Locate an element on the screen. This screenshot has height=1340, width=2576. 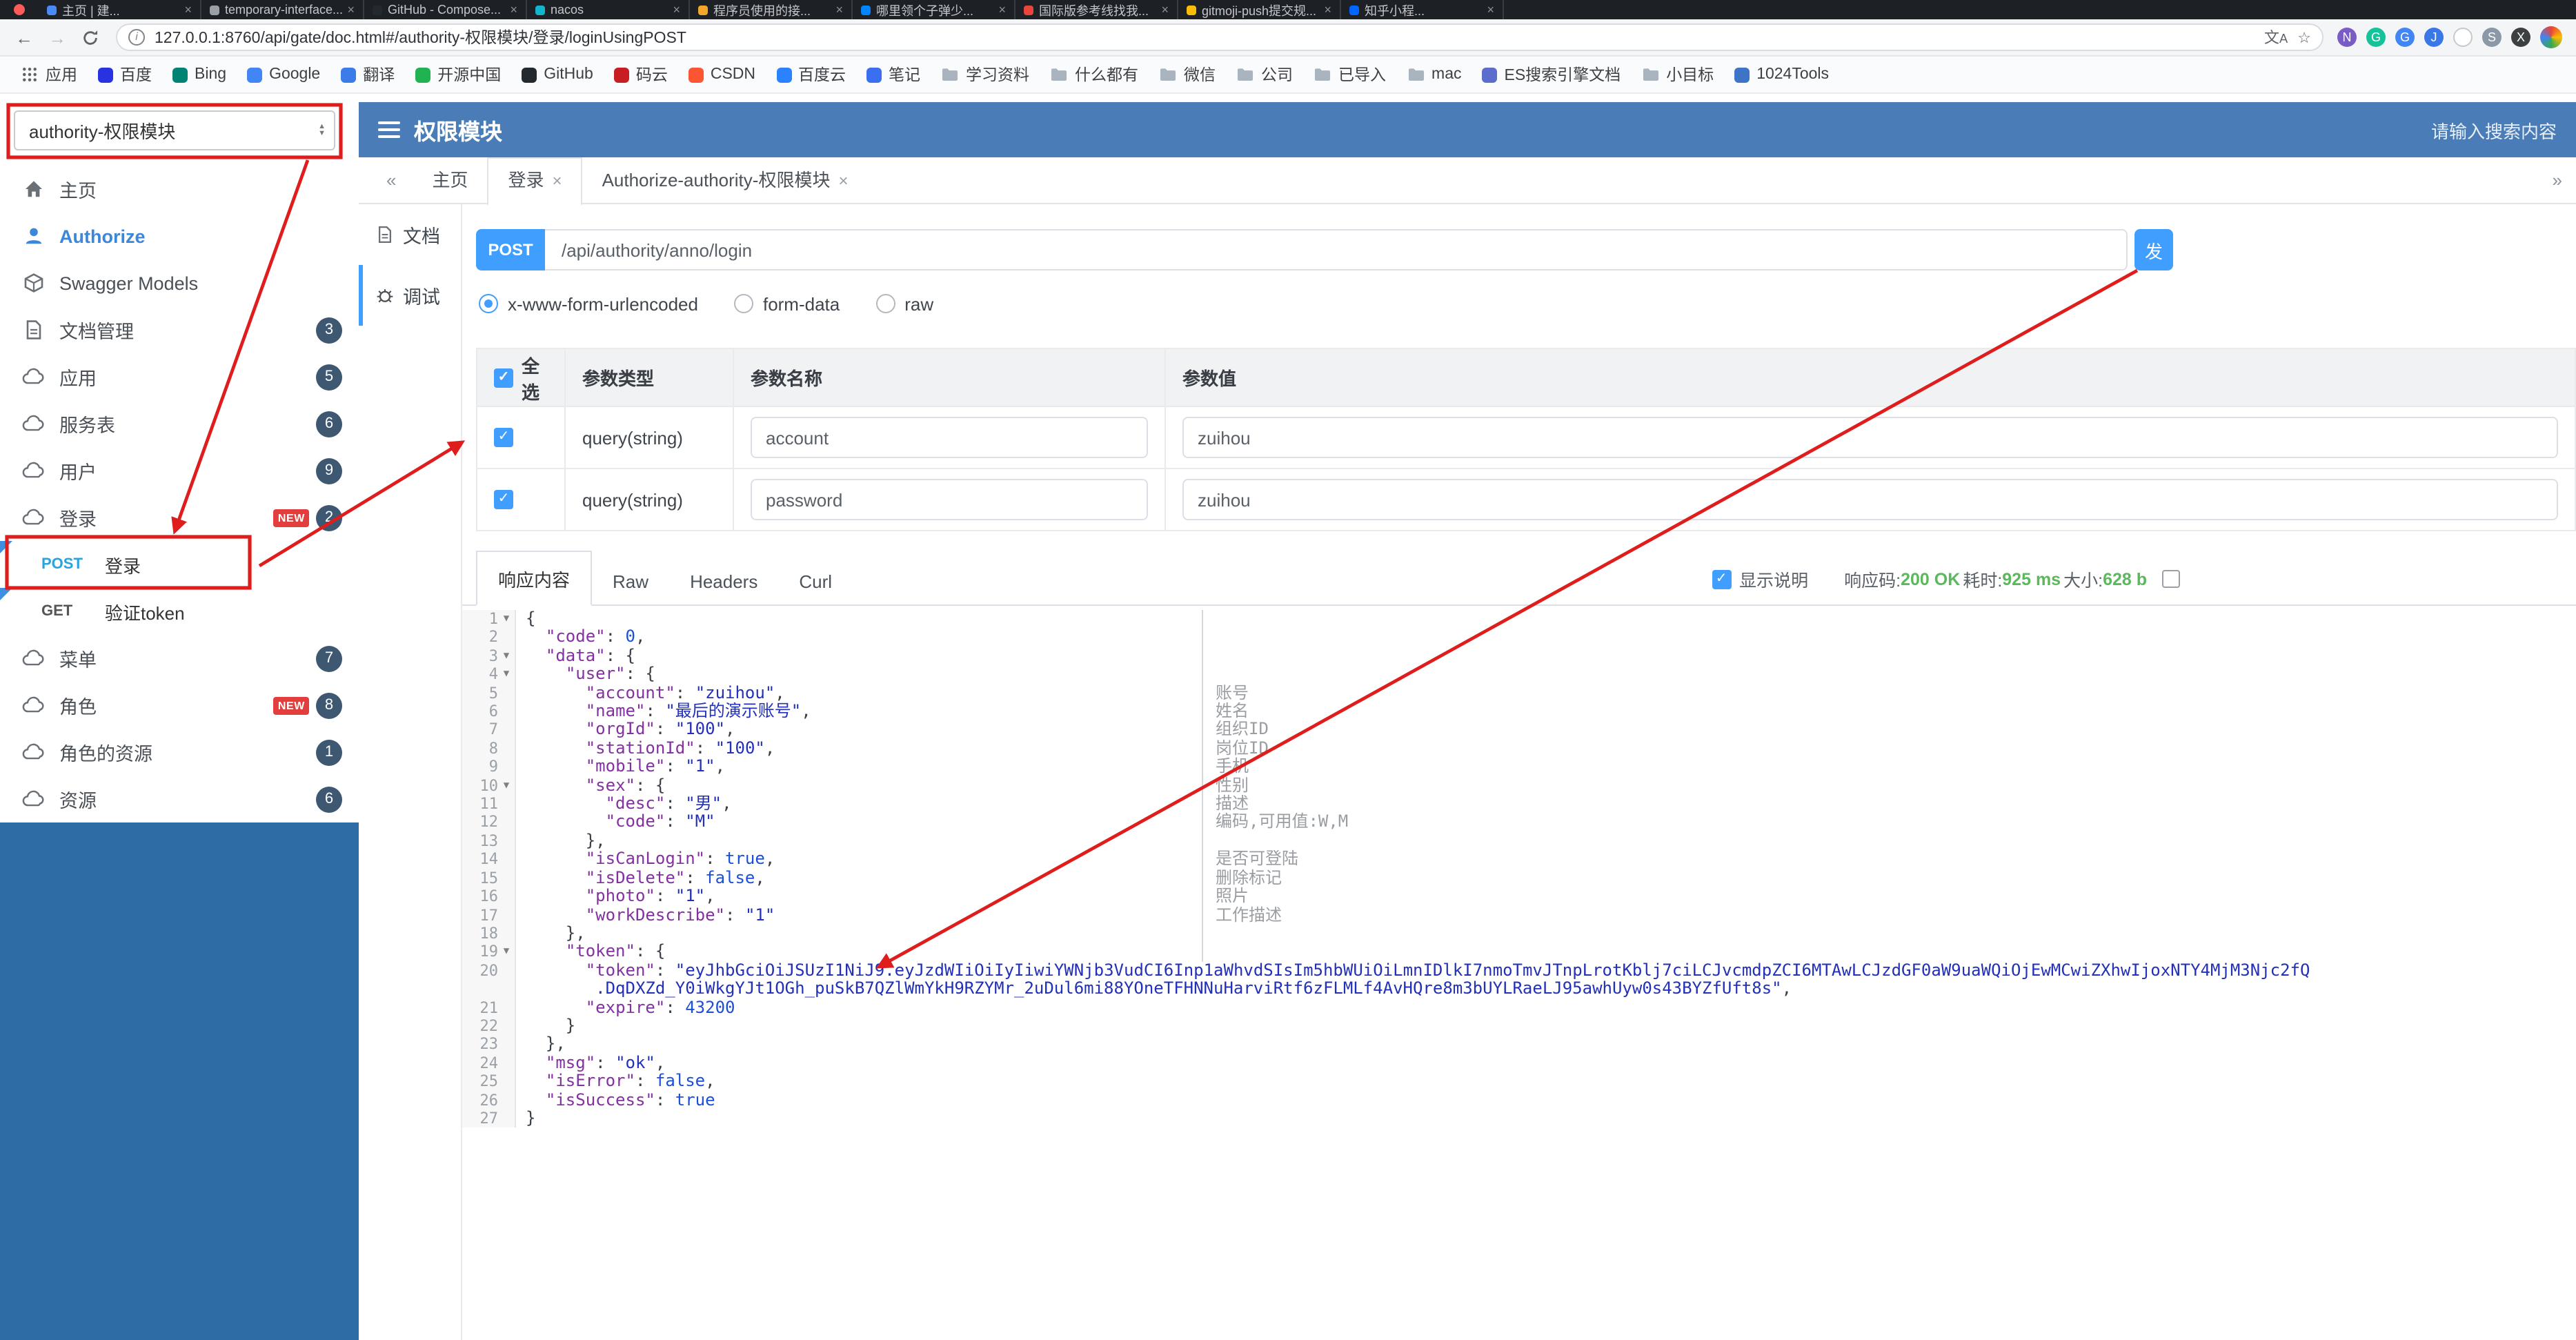
sidebar-item: Authorize is located at coordinates (179, 236).